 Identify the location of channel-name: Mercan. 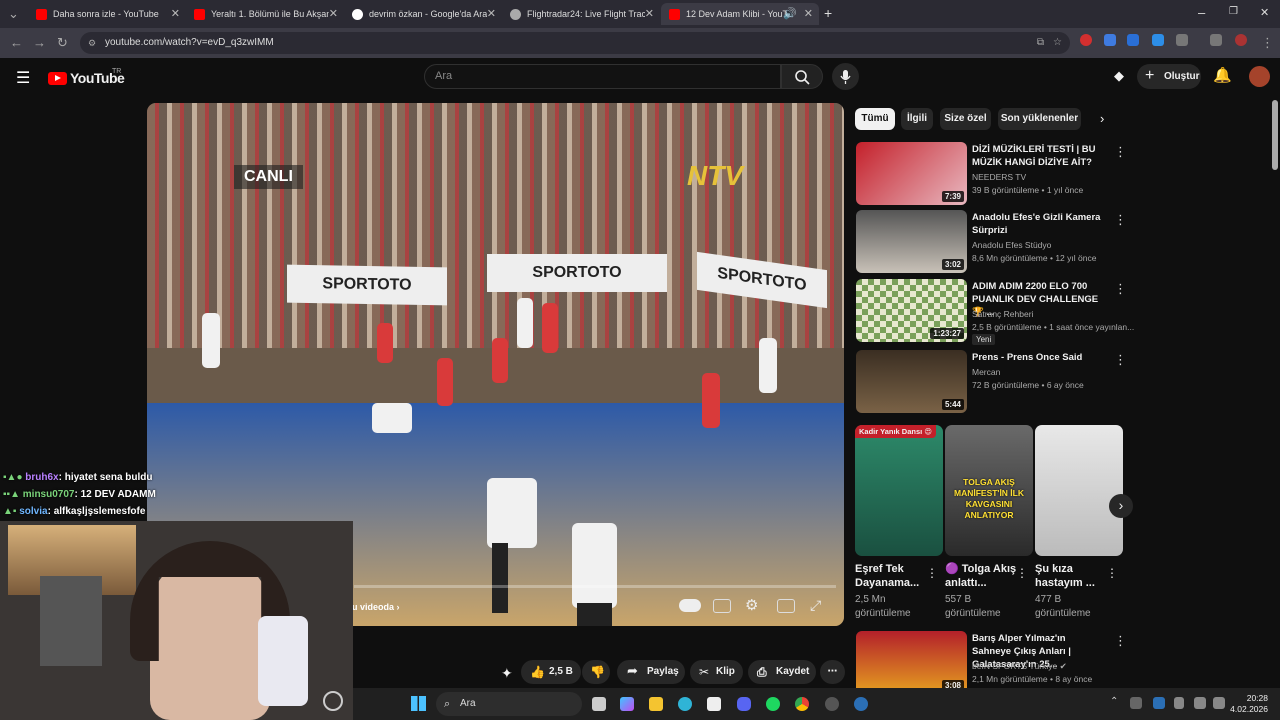
(986, 372).